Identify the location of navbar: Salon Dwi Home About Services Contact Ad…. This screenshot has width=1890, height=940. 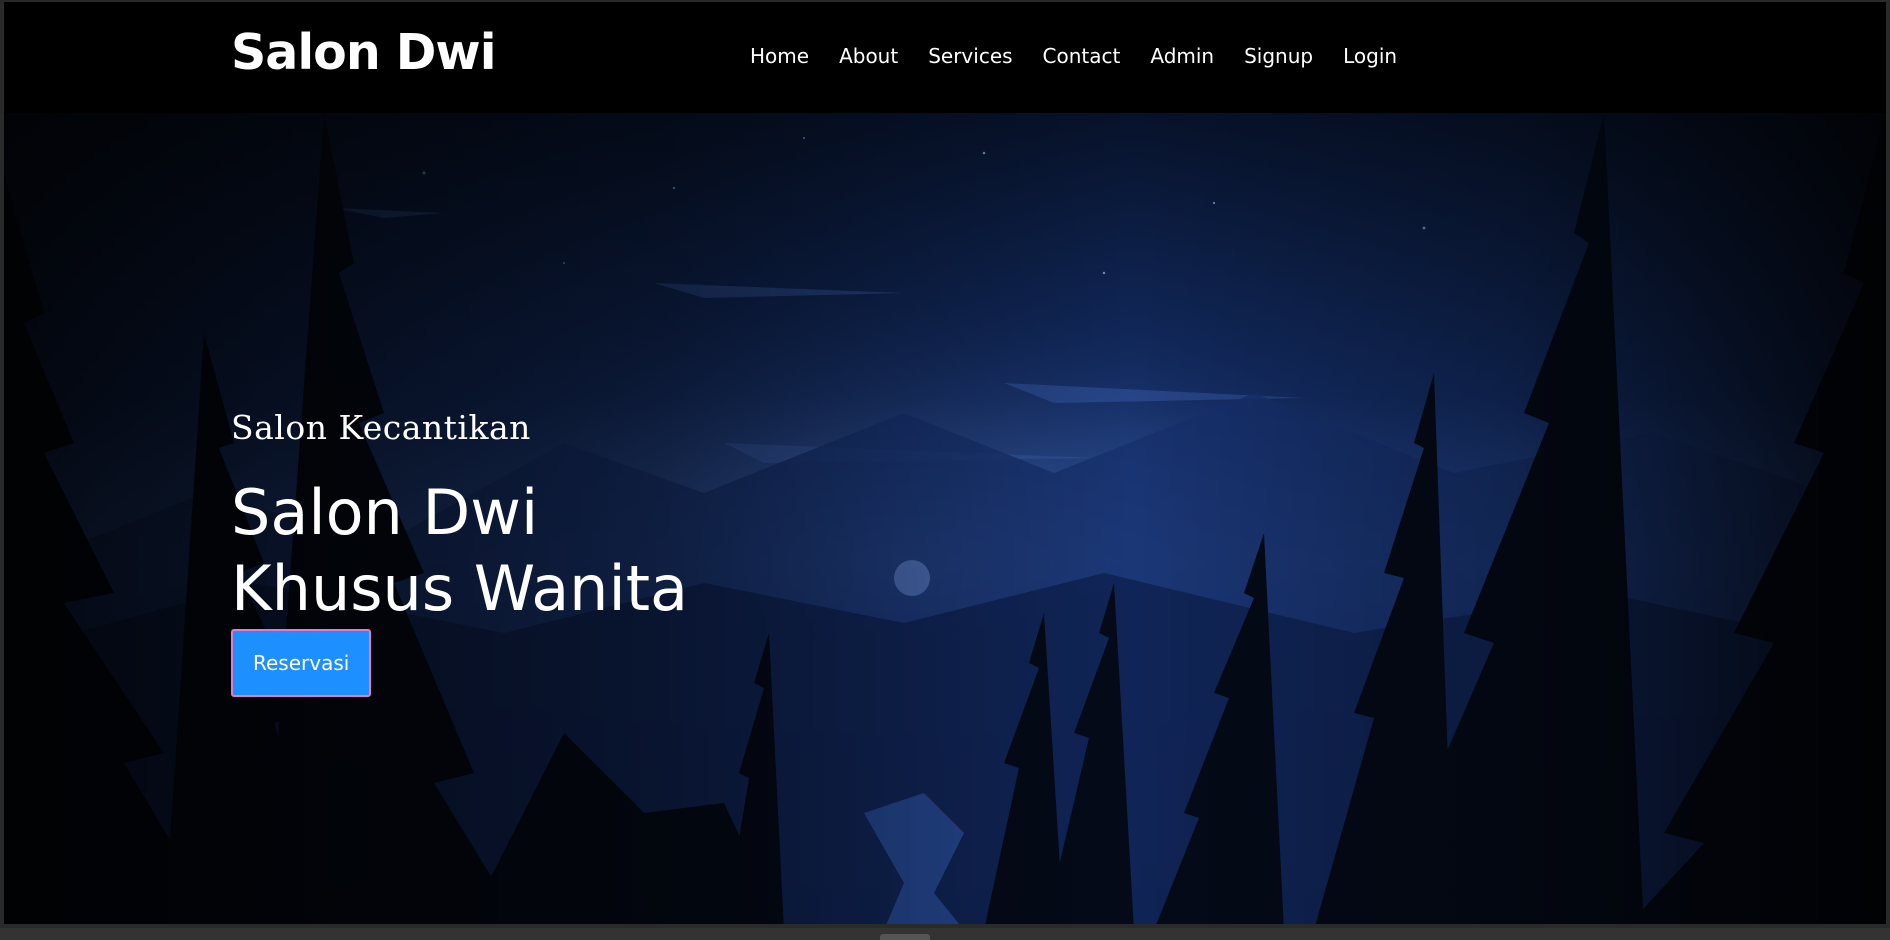
(945, 57).